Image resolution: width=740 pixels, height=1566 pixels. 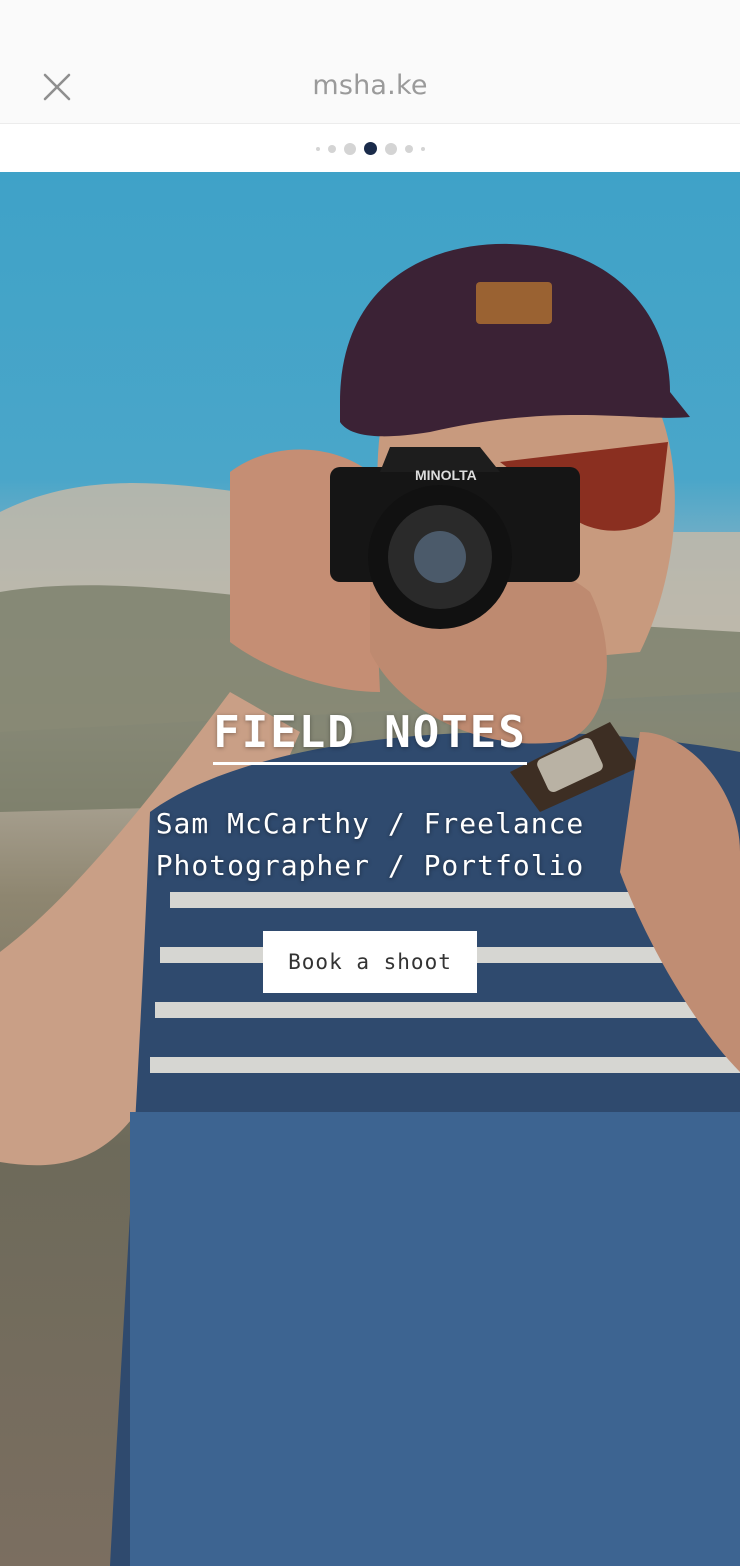 I want to click on hero-title: FIELD NOTES, so click(x=370, y=736).